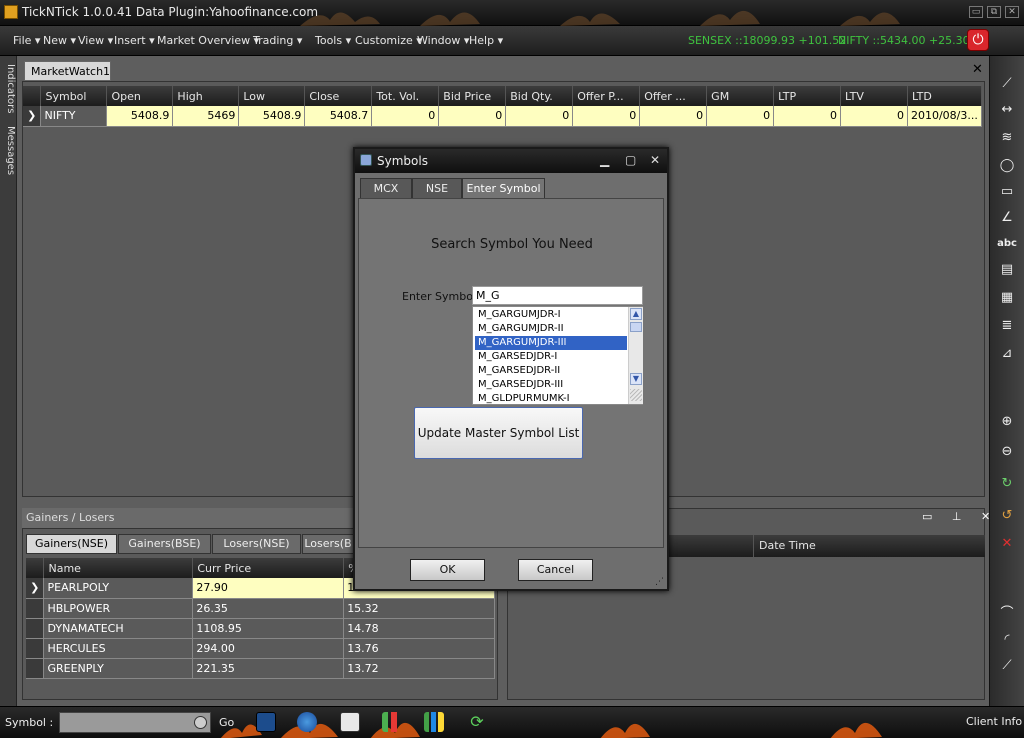 This screenshot has width=1024, height=738. I want to click on menu-help: Help ▾, so click(486, 40).